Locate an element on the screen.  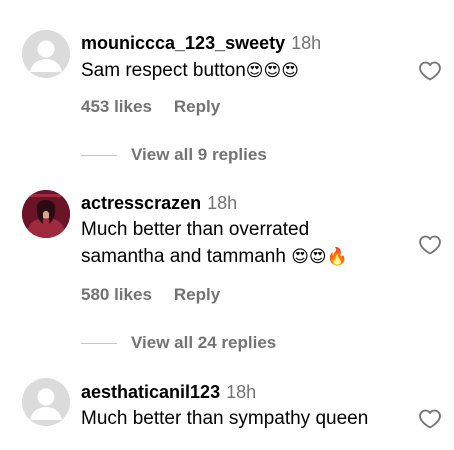
comment-text-line-2: samantha and tammanh 😍😍🔥 is located at coordinates (214, 257).